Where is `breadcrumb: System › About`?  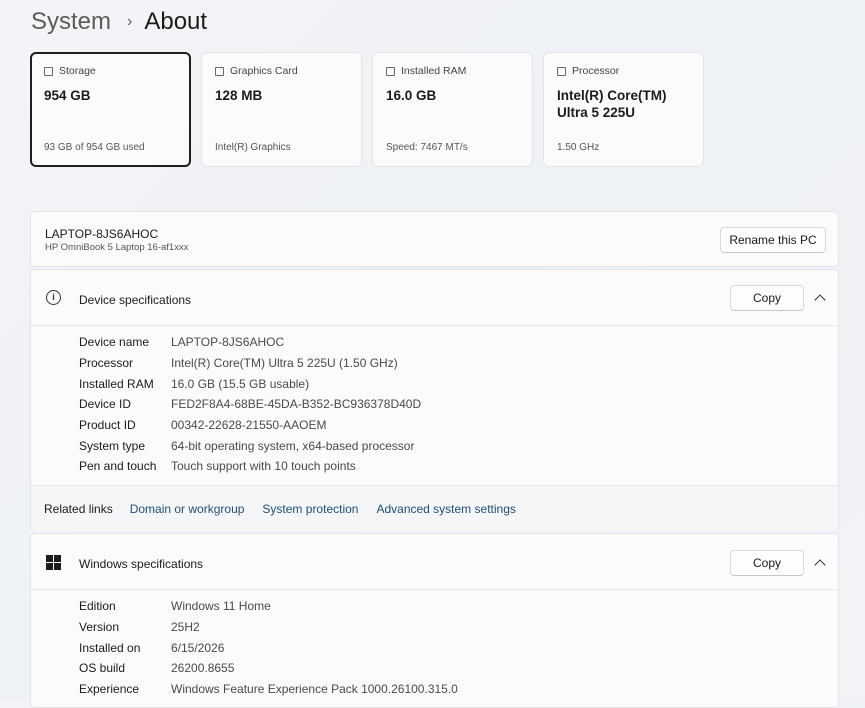 breadcrumb: System › About is located at coordinates (119, 22).